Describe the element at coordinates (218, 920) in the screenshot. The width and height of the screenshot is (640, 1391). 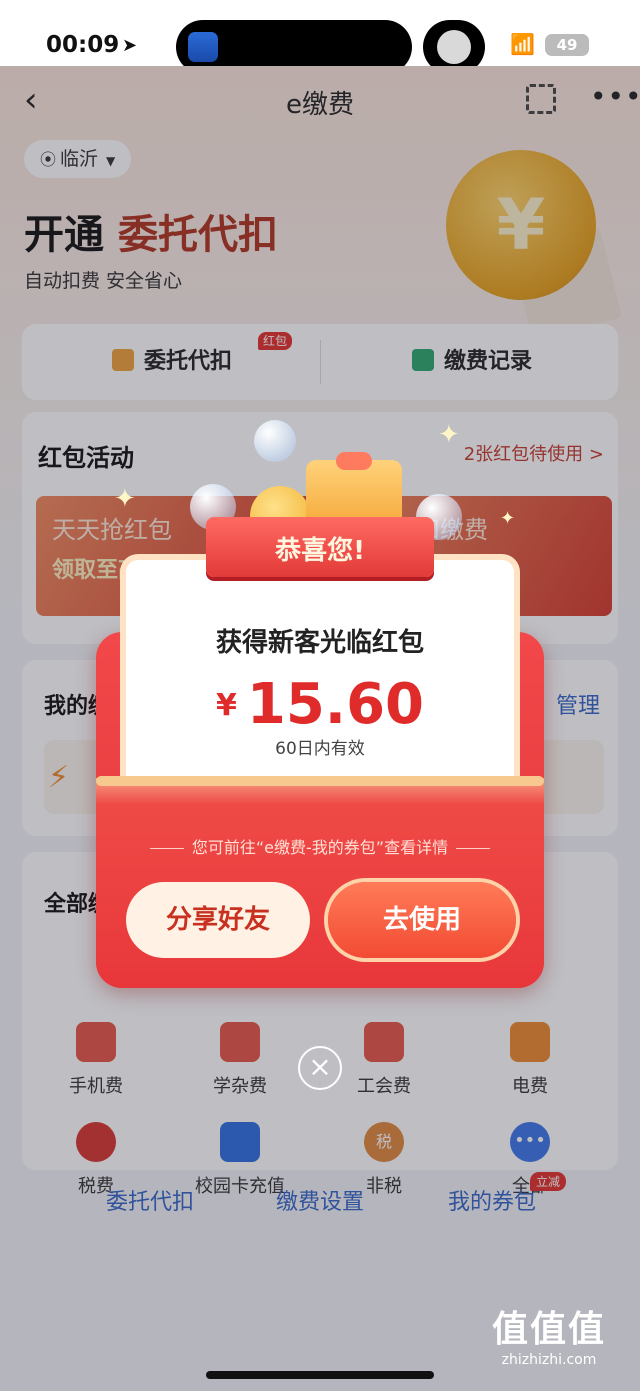
I see `share-friends-button: 分享好友` at that location.